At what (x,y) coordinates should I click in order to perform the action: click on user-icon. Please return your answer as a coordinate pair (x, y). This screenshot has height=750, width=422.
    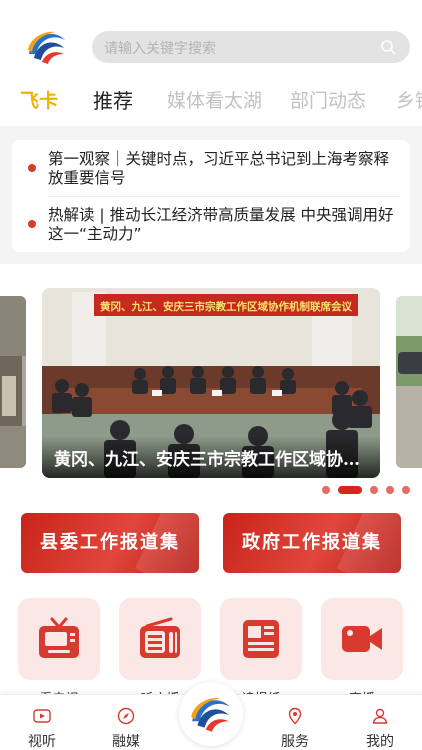
    Looking at the image, I should click on (380, 716).